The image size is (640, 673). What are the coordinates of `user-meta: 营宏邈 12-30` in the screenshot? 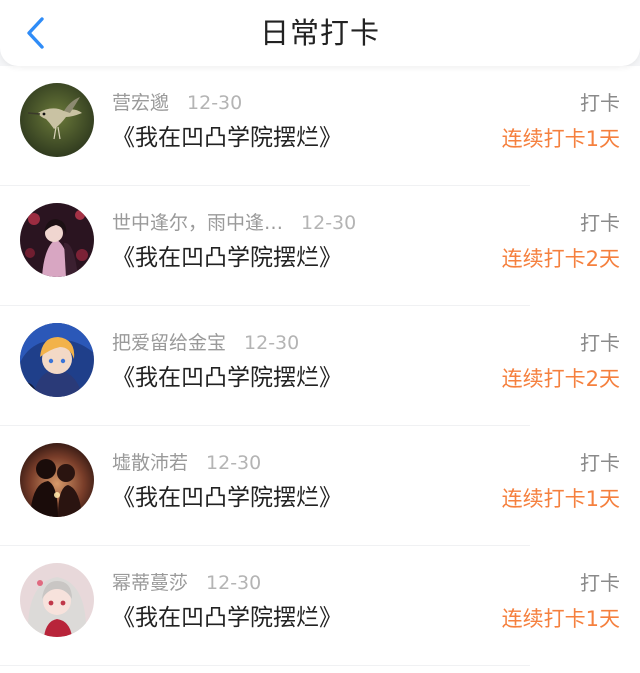 It's located at (177, 103).